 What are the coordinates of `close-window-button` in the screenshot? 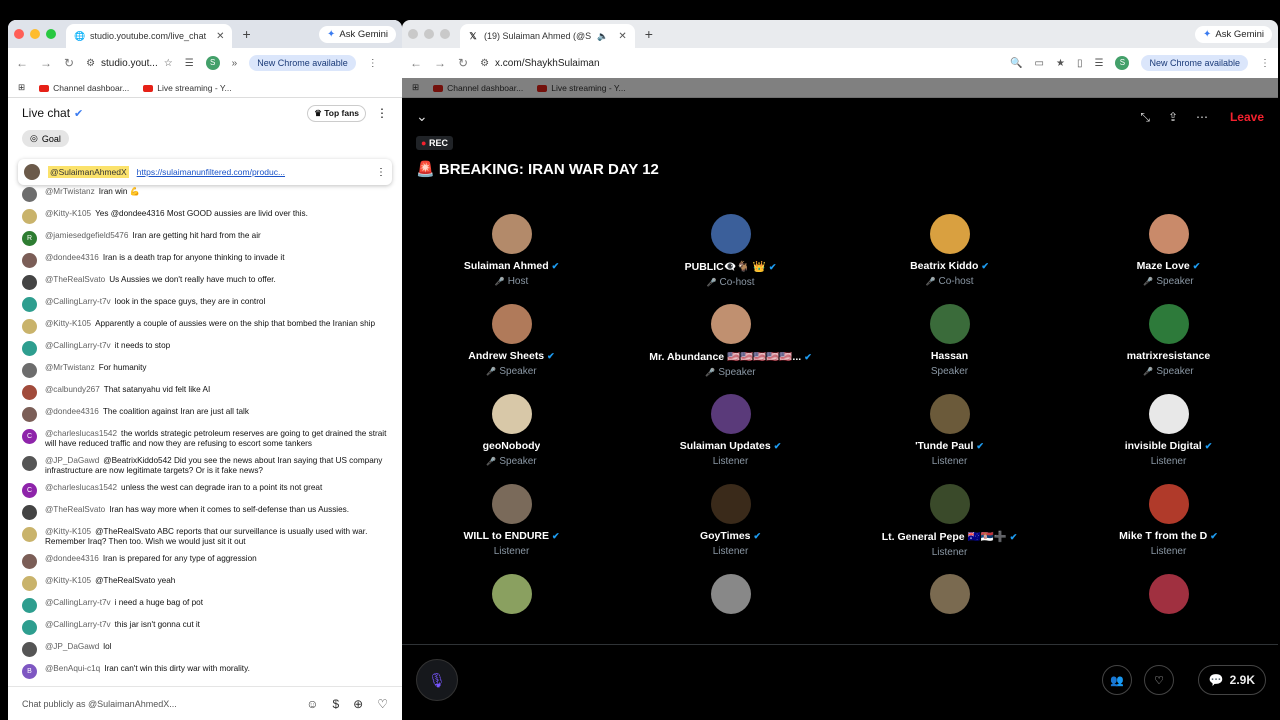 It's located at (413, 34).